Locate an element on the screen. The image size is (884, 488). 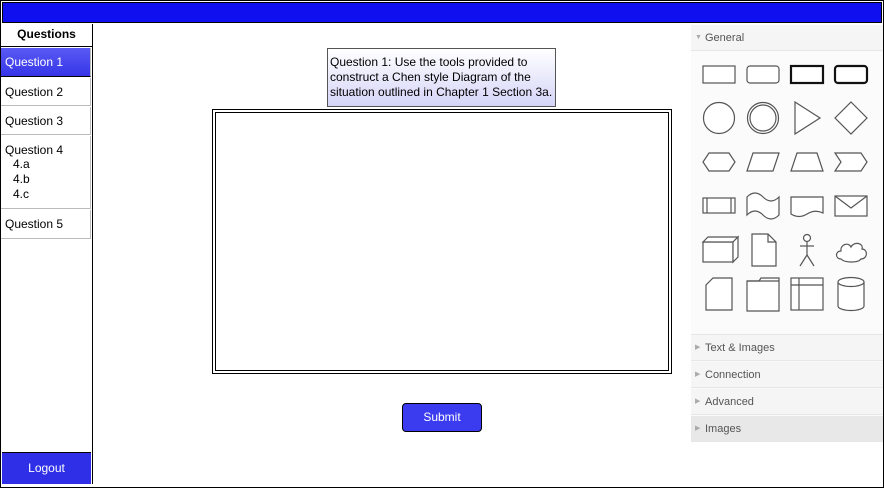
sidebar-item-question-2: Question 2 is located at coordinates (46, 92).